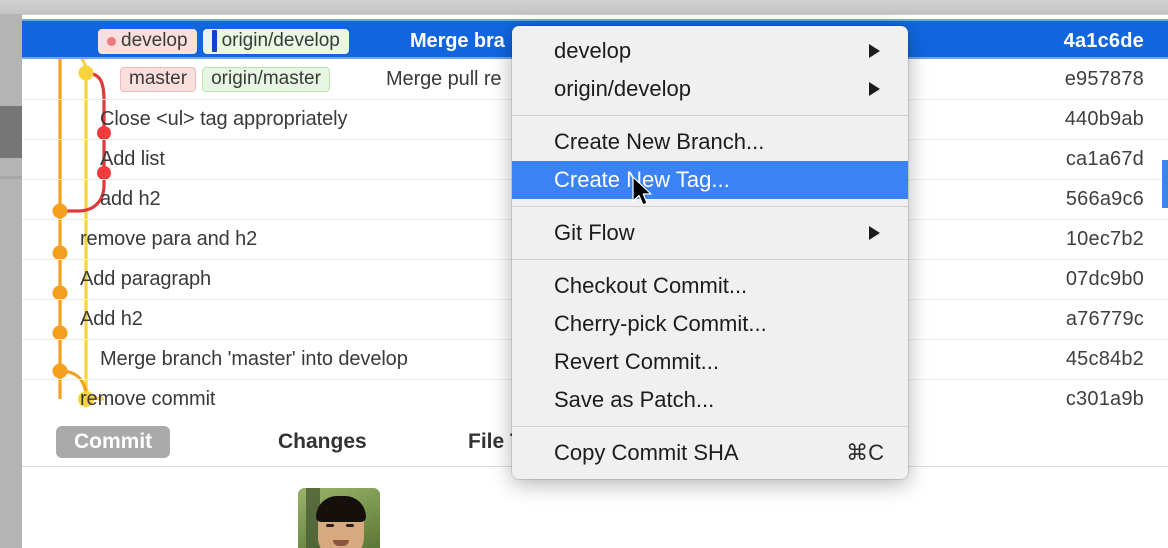 This screenshot has height=548, width=1168. Describe the element at coordinates (642, 191) in the screenshot. I see `mouse-cursor` at that location.